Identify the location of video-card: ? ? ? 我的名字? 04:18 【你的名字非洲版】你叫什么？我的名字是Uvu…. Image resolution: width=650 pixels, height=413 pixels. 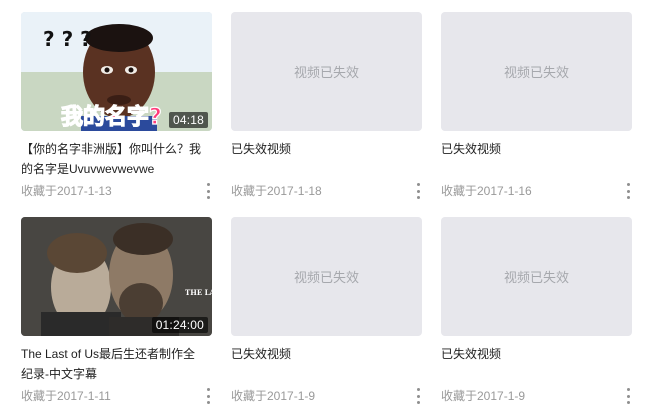
(116, 106).